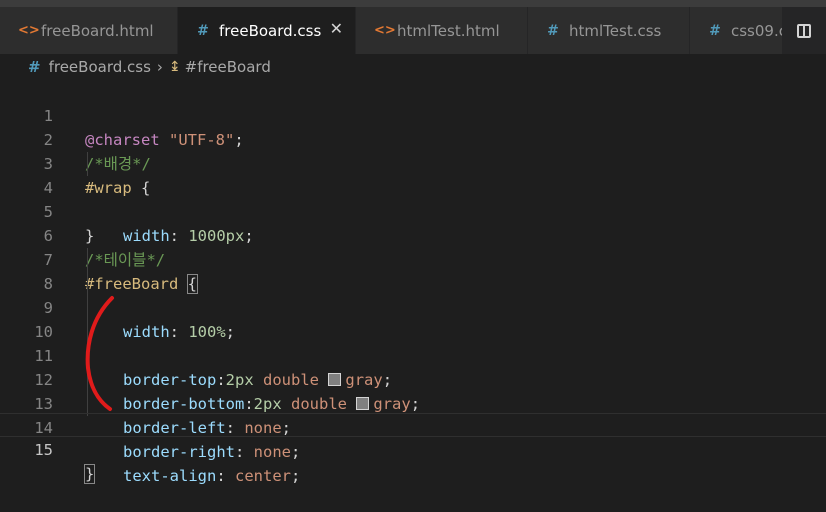 Image resolution: width=826 pixels, height=512 pixels. I want to click on value: none, so click(272, 452).